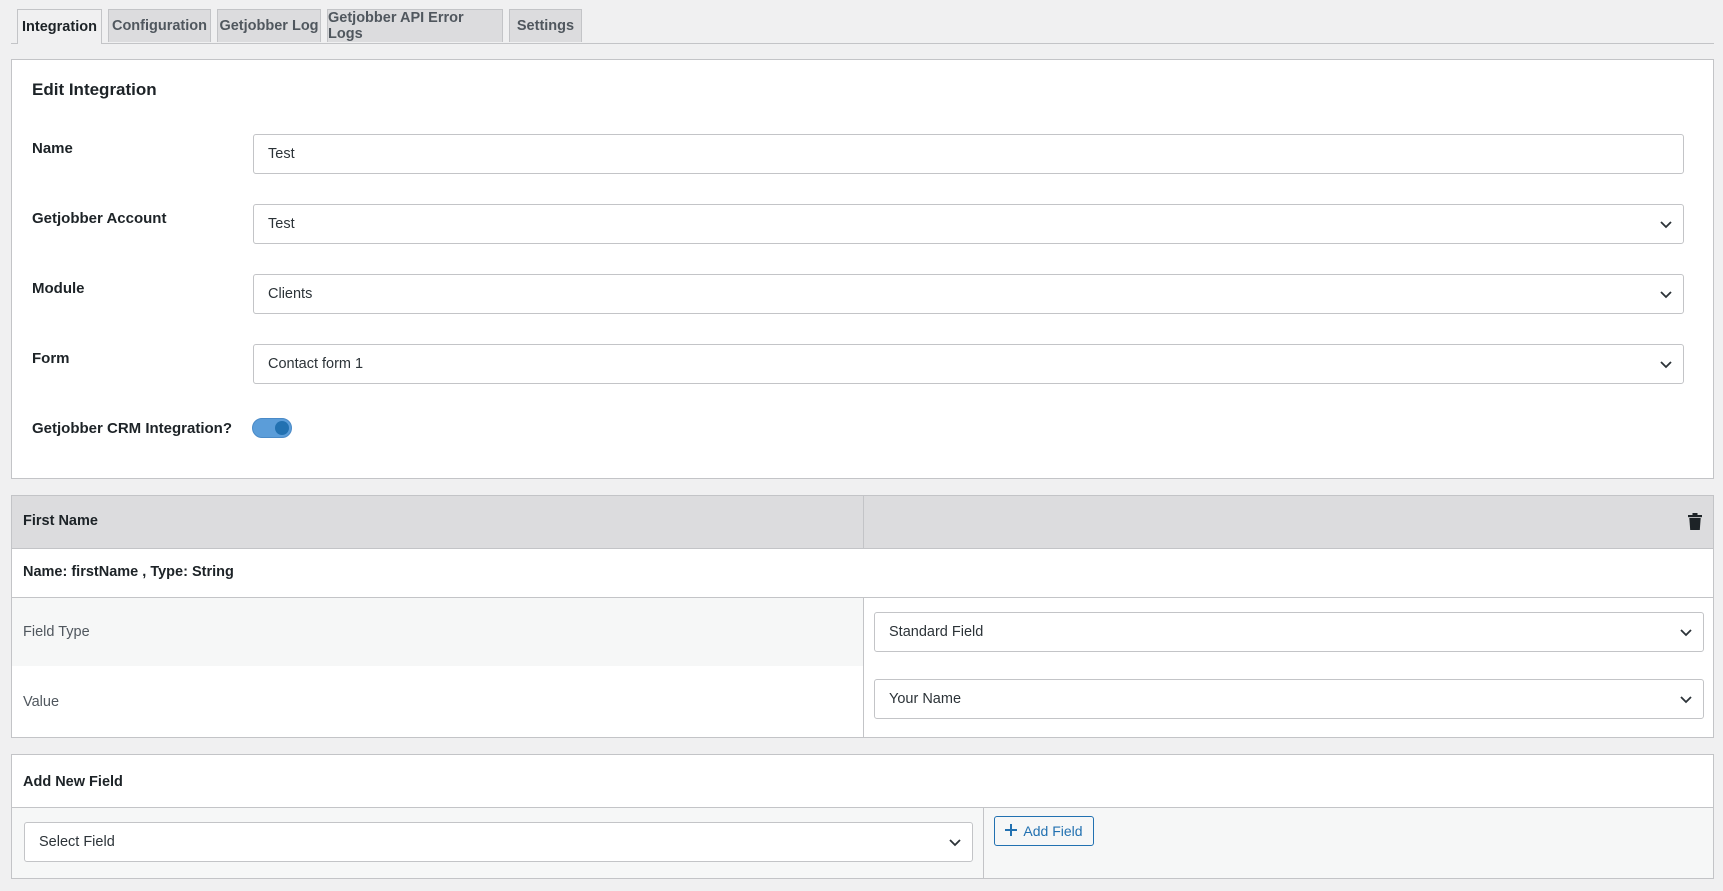 This screenshot has width=1723, height=891. What do you see at coordinates (99, 218) in the screenshot?
I see `account-label: Getjobber Account` at bounding box center [99, 218].